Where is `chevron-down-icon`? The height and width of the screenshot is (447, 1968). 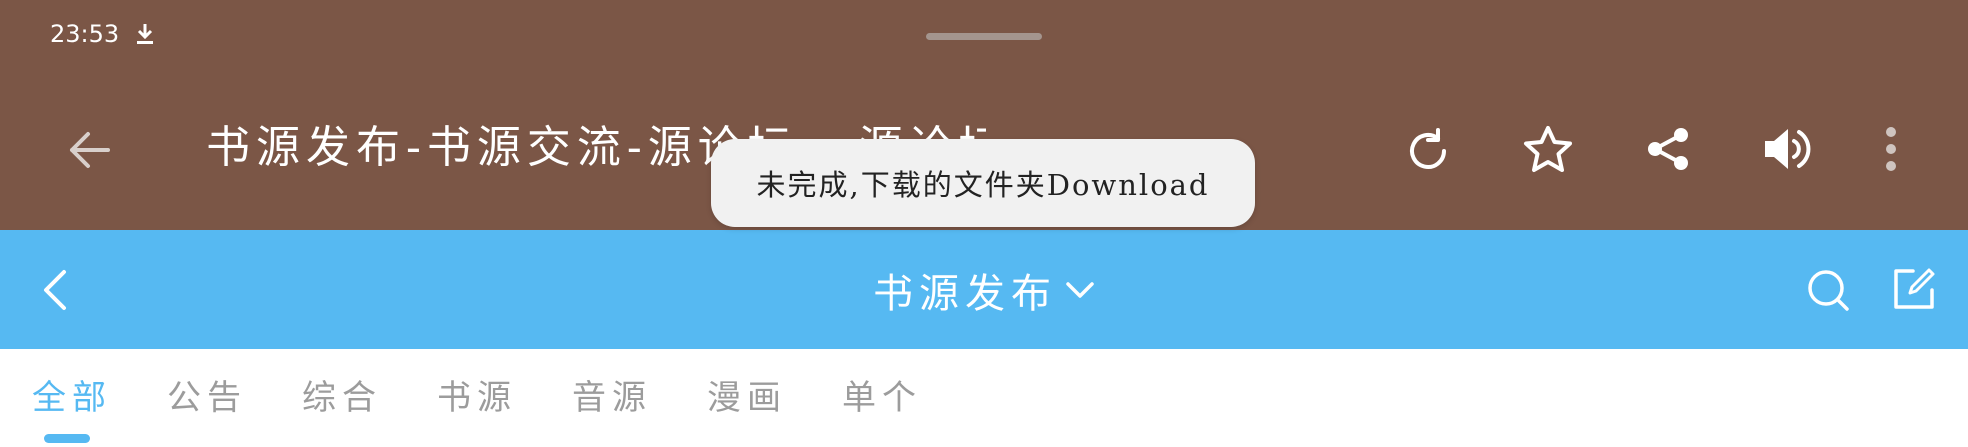
chevron-down-icon is located at coordinates (1080, 289).